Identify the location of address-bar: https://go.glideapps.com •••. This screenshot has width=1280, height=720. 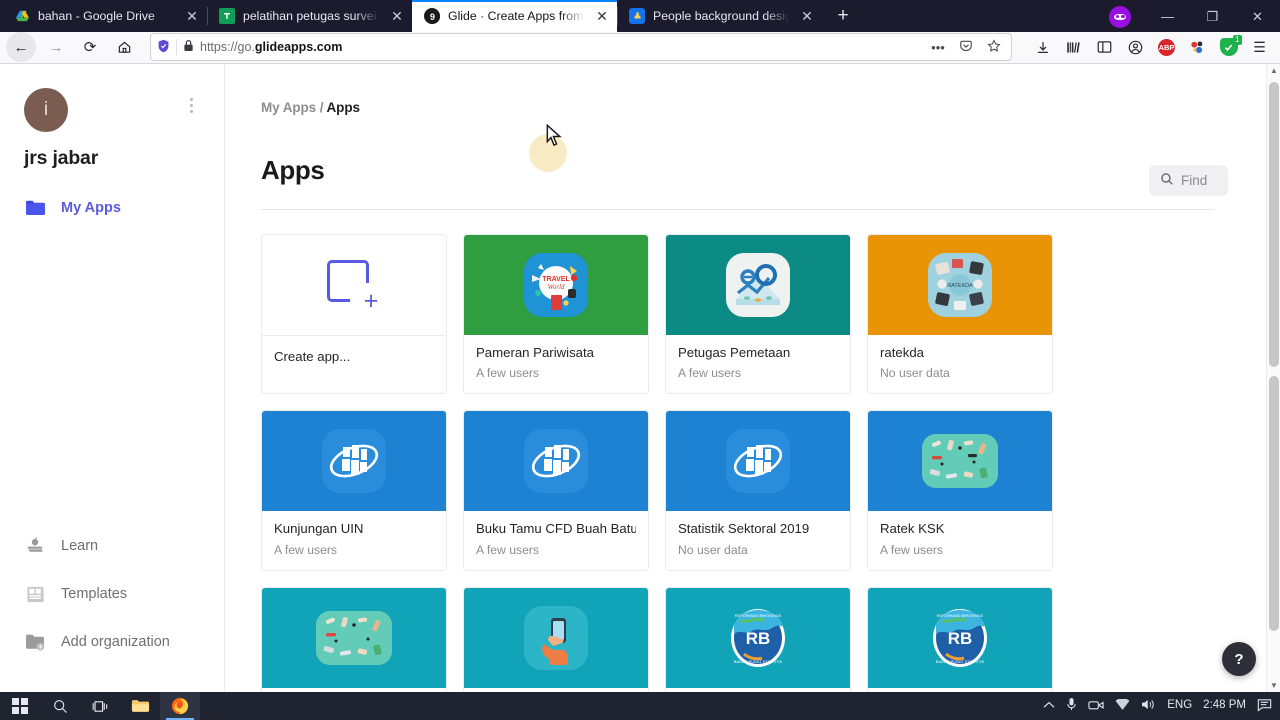
(581, 47).